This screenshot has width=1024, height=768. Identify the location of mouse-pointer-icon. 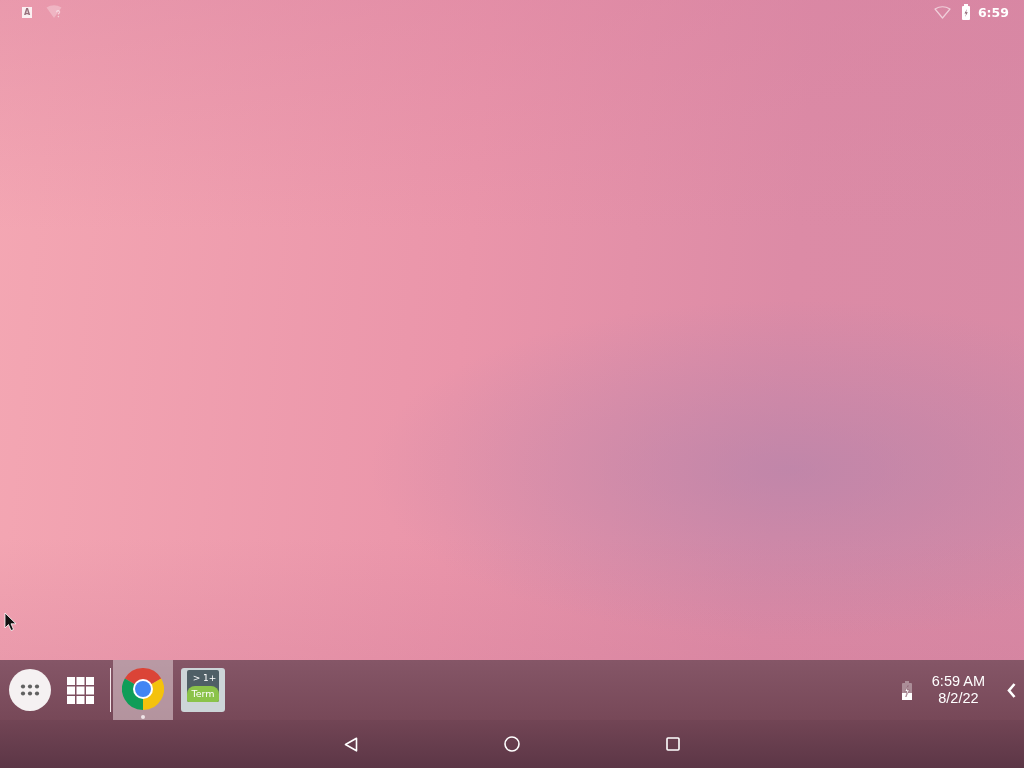
(10, 622).